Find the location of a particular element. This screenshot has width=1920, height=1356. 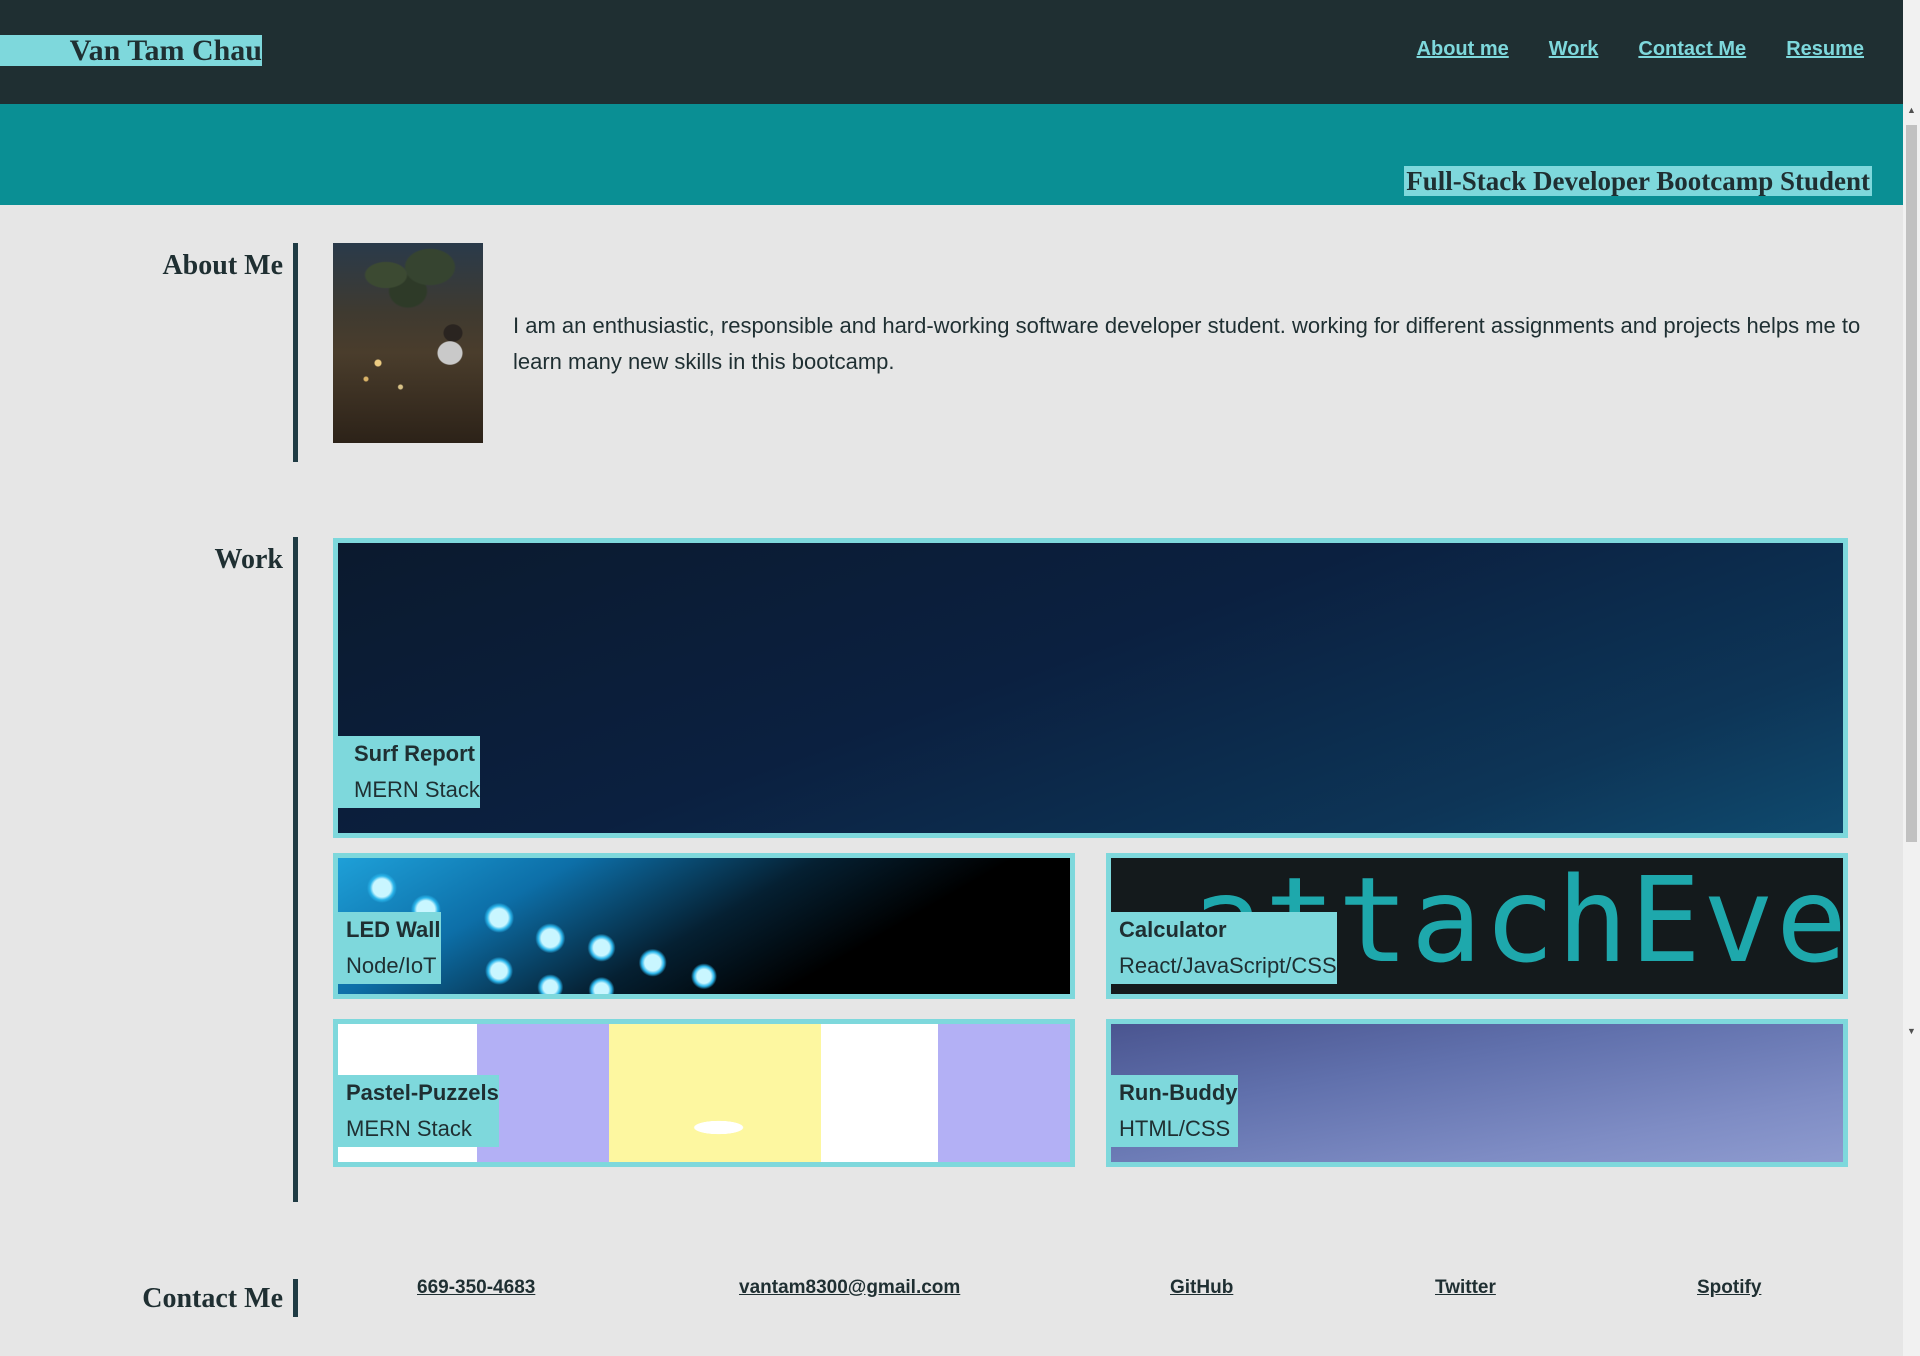

project-card-led-wall: LED Wall Node/IoT is located at coordinates (704, 926).